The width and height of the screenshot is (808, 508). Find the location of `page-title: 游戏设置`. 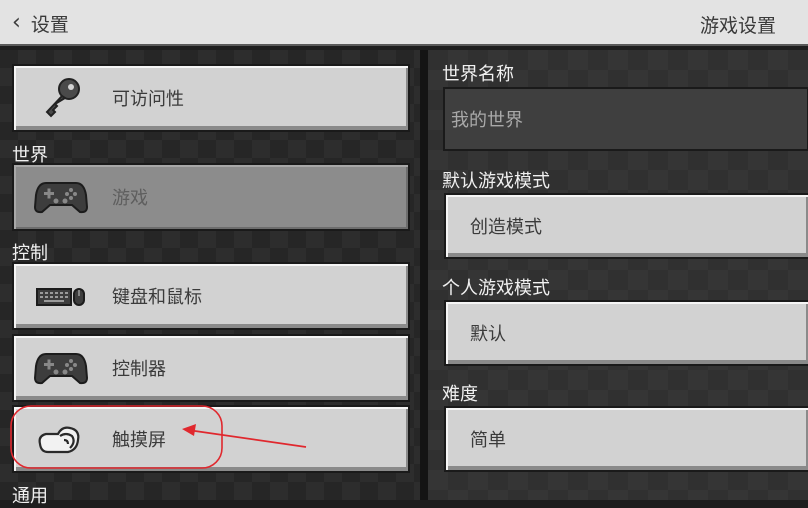

page-title: 游戏设置 is located at coordinates (737, 26).